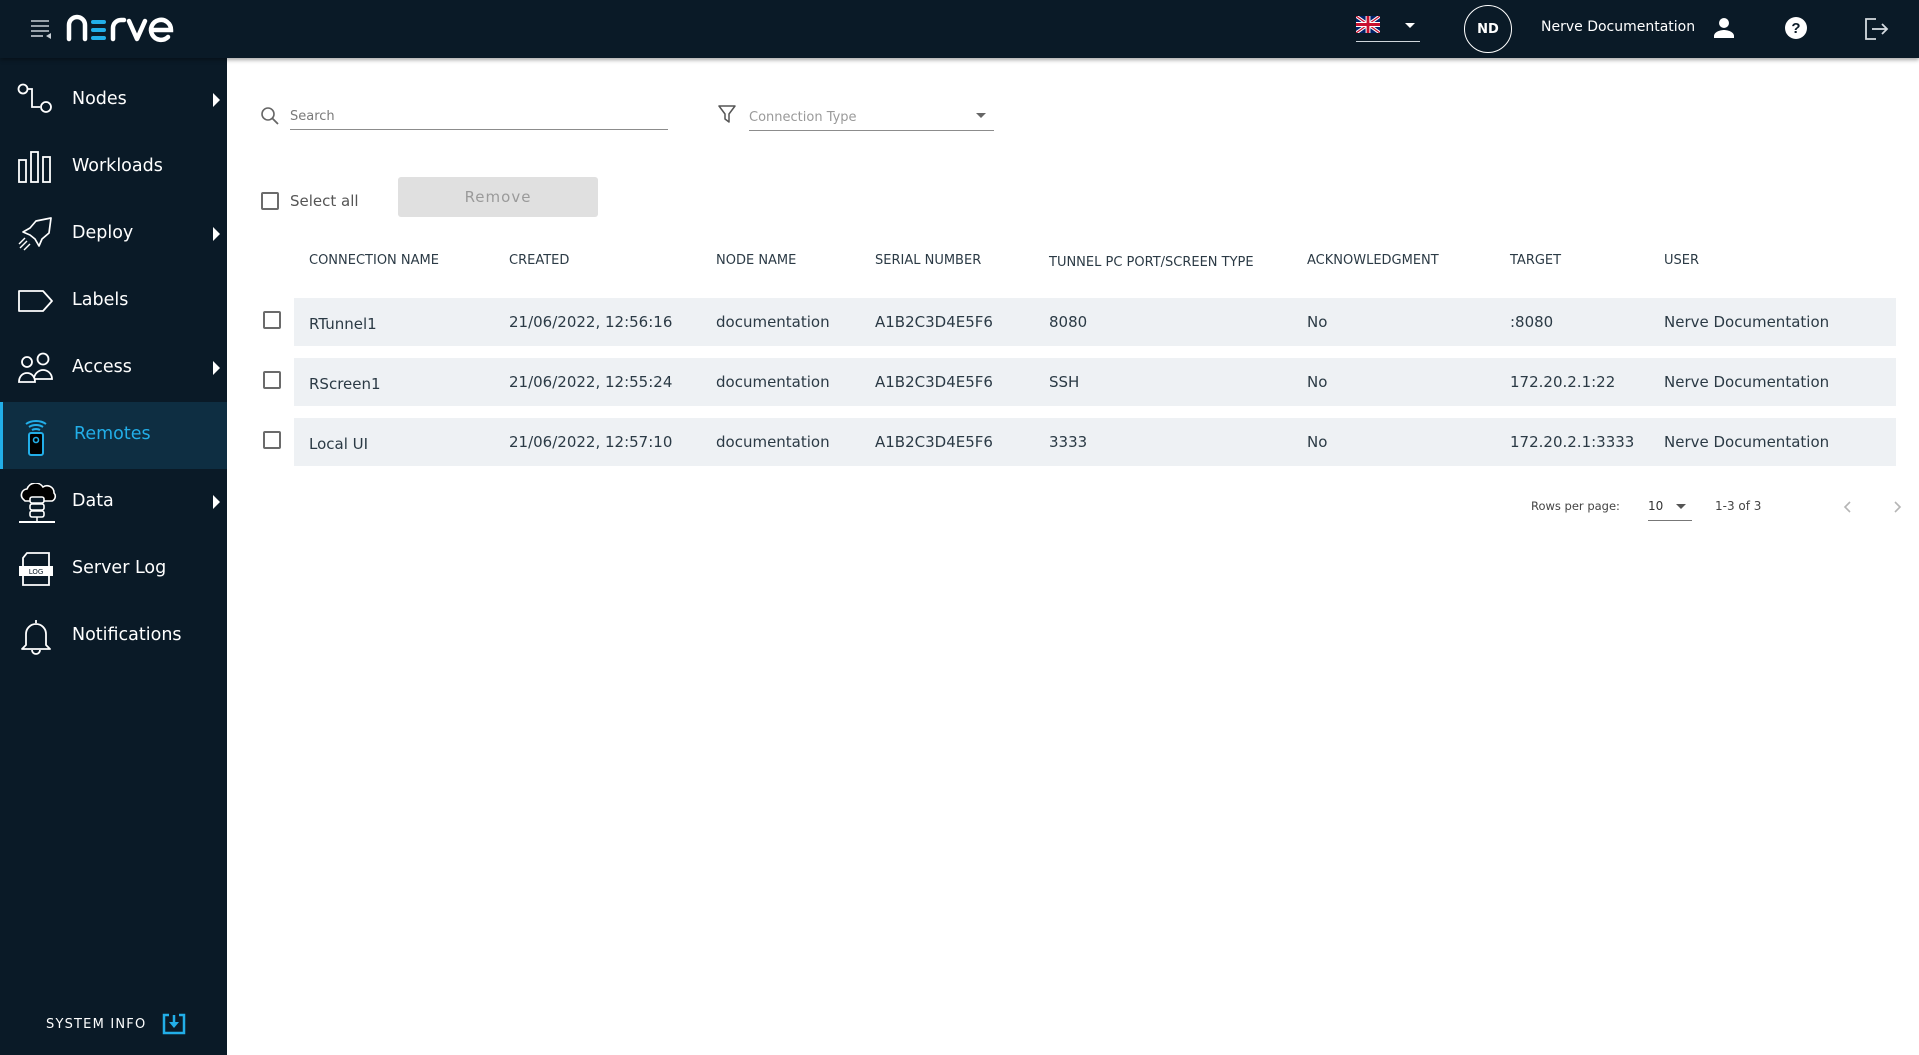 This screenshot has height=1055, width=1919. Describe the element at coordinates (345, 384) in the screenshot. I see `cell-connection-name: RScreen1` at that location.